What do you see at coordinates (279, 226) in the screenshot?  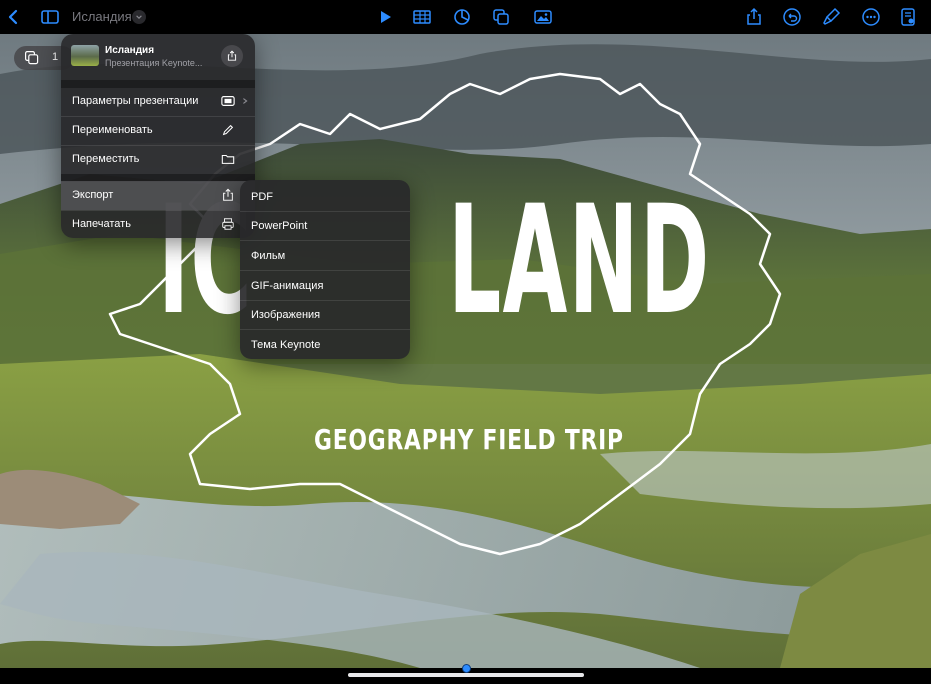 I see `export-option-label: PowerPoint` at bounding box center [279, 226].